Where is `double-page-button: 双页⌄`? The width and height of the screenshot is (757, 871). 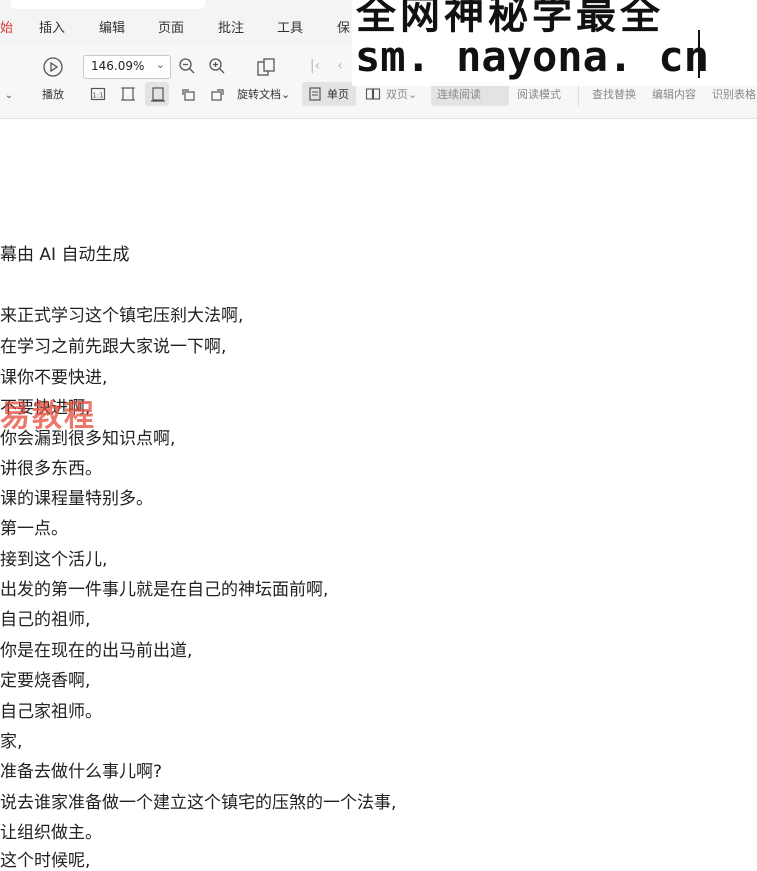
double-page-button: 双页⌄ is located at coordinates (401, 94).